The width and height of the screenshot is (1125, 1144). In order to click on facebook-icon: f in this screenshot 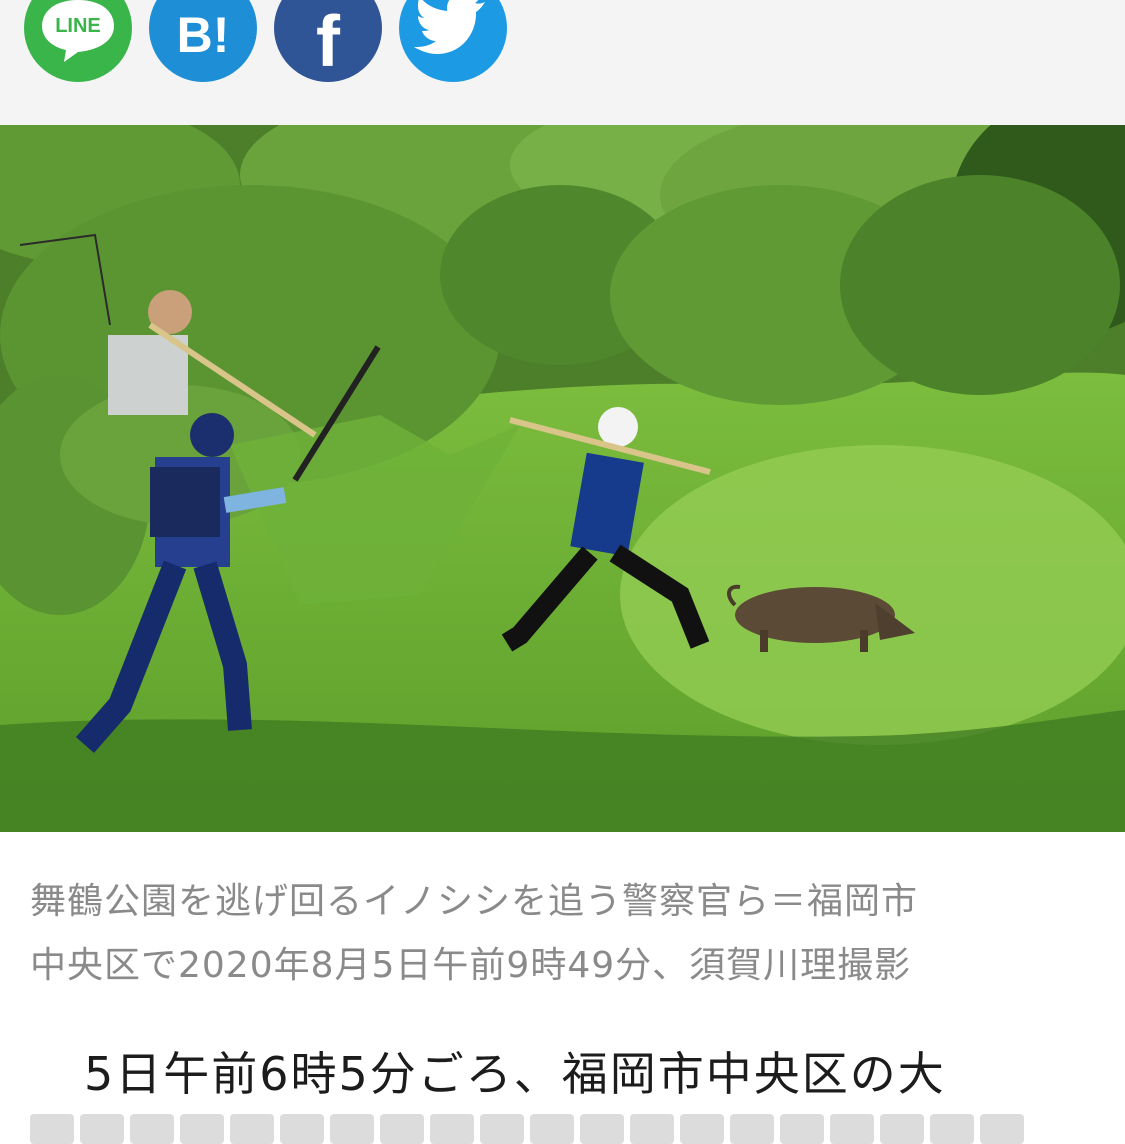, I will do `click(328, 41)`.